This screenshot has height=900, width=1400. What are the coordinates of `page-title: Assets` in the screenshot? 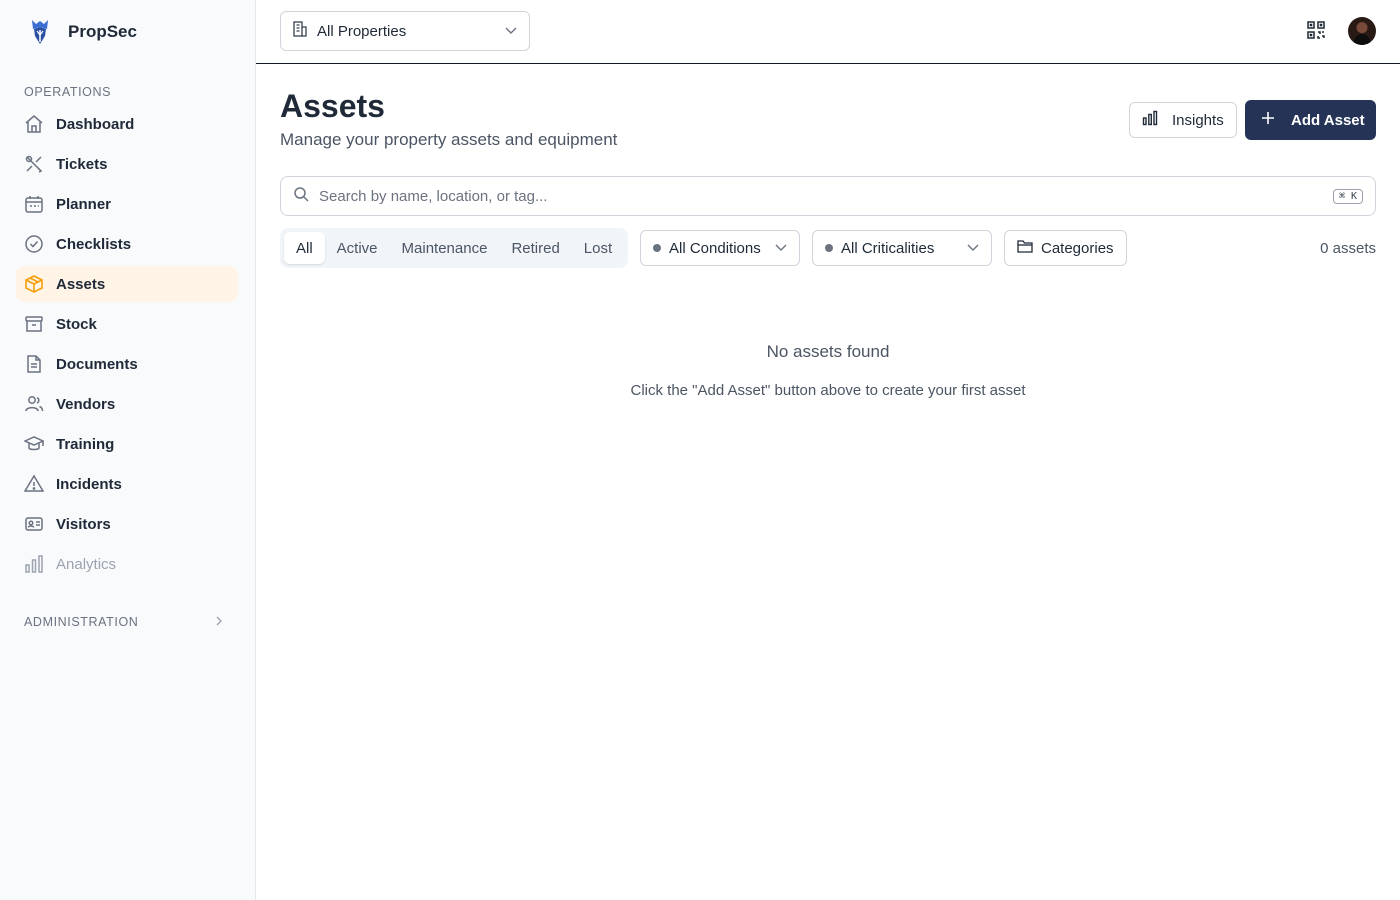 It's located at (332, 106).